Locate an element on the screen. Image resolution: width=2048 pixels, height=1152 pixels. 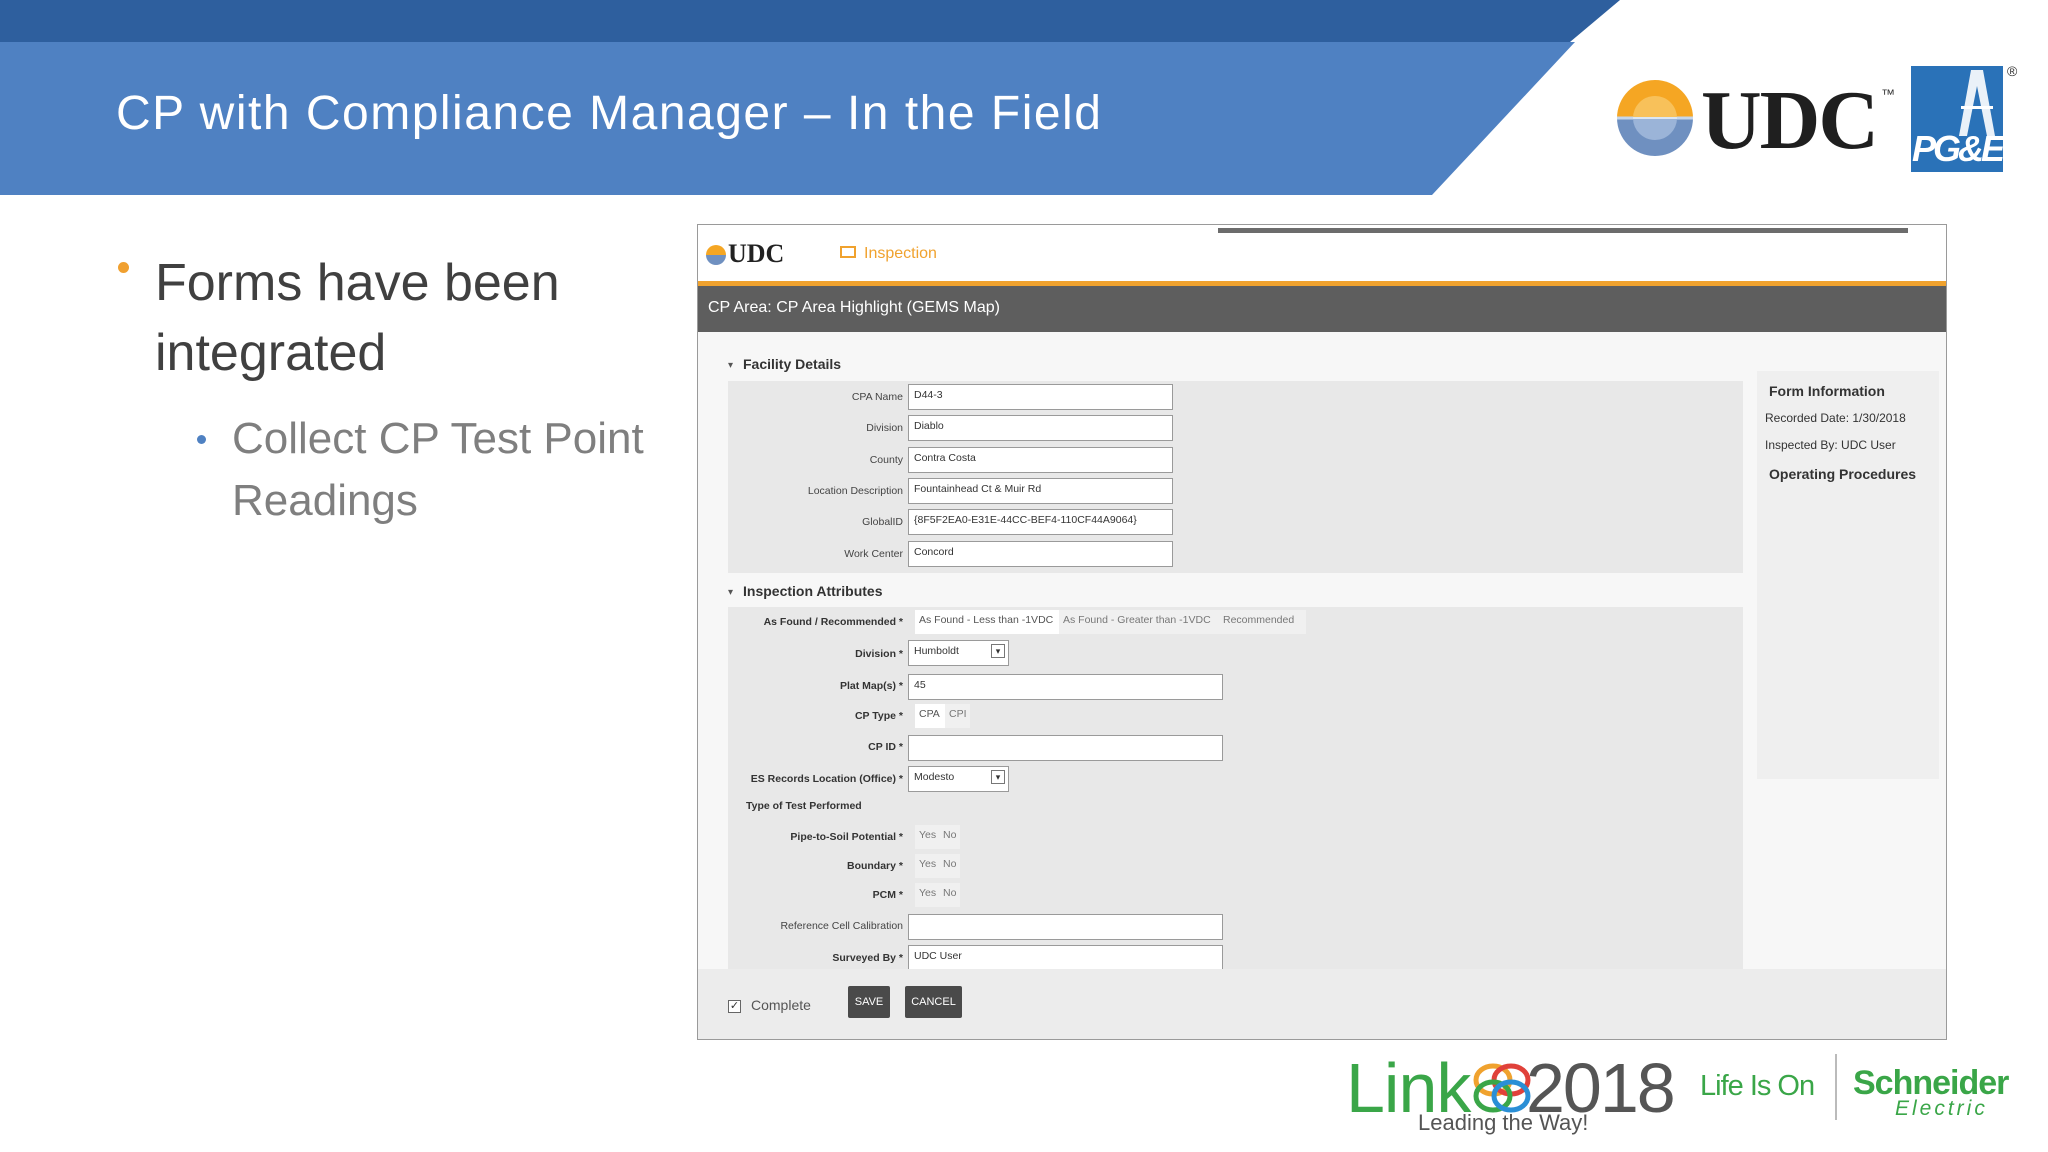
cp-type-cpi-option: CPI is located at coordinates (957, 716).